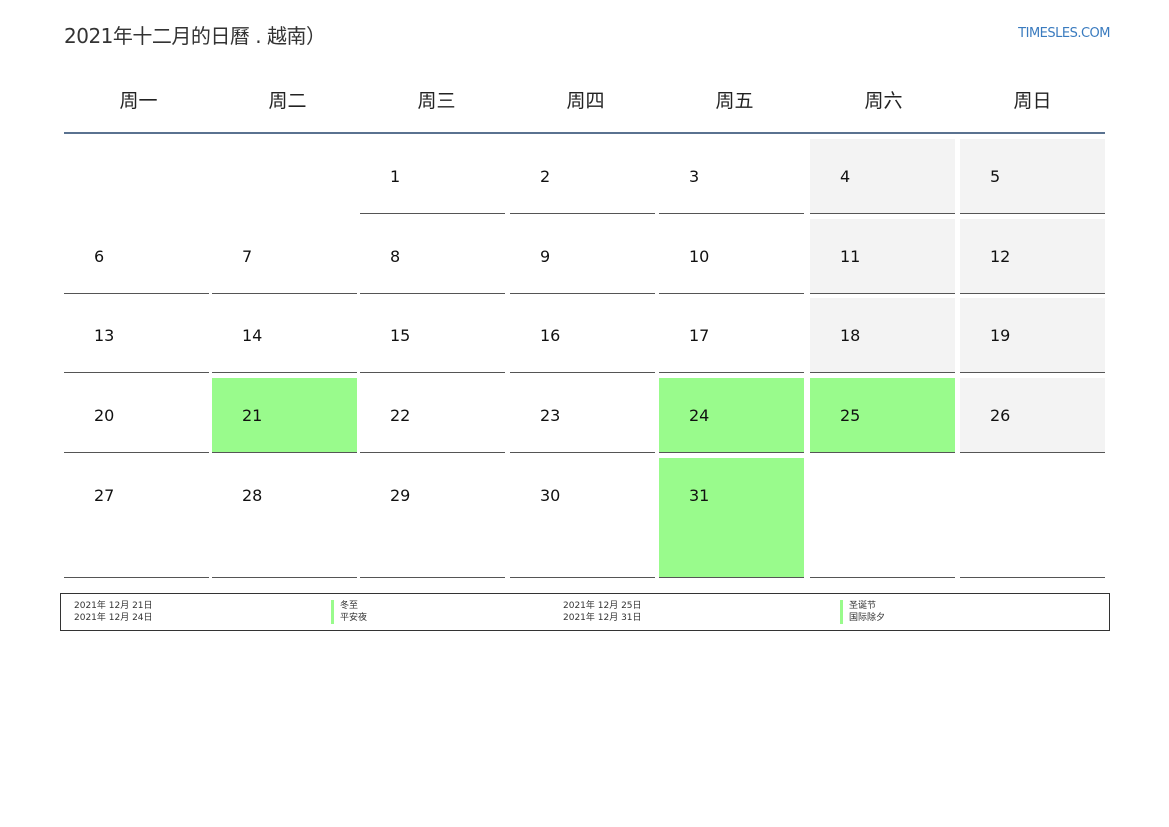 The width and height of the screenshot is (1169, 827). What do you see at coordinates (136, 256) in the screenshot?
I see `day-cell: 6` at bounding box center [136, 256].